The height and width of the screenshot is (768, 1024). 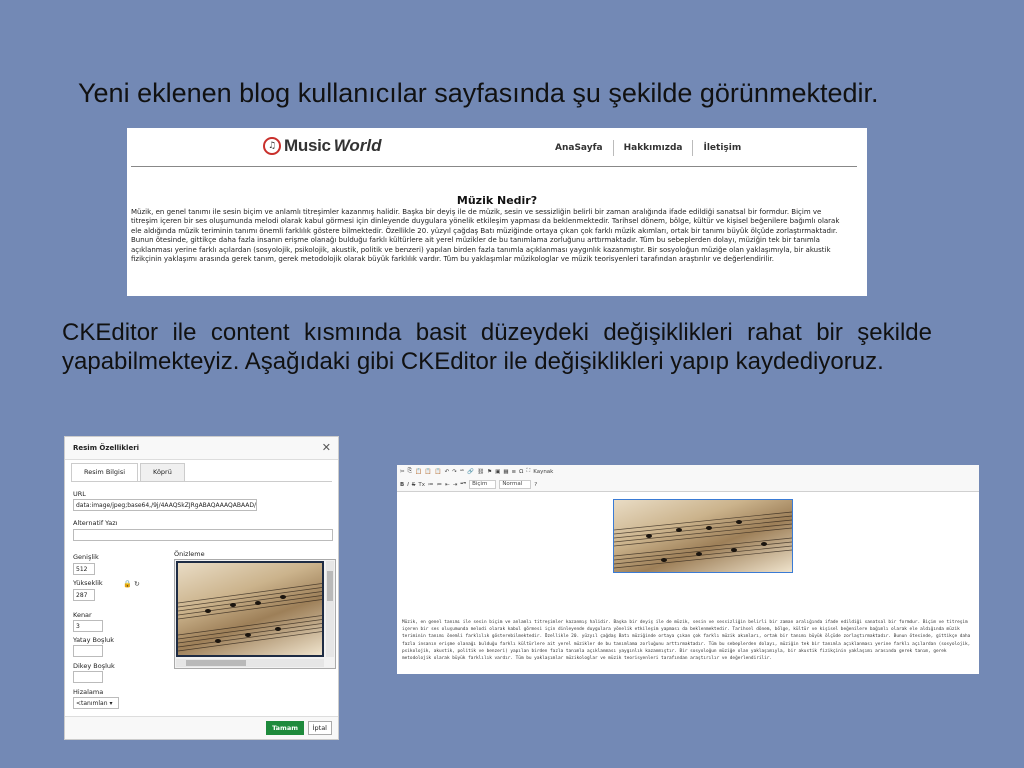 I want to click on preview-vertical-scrollbar, so click(x=330, y=609).